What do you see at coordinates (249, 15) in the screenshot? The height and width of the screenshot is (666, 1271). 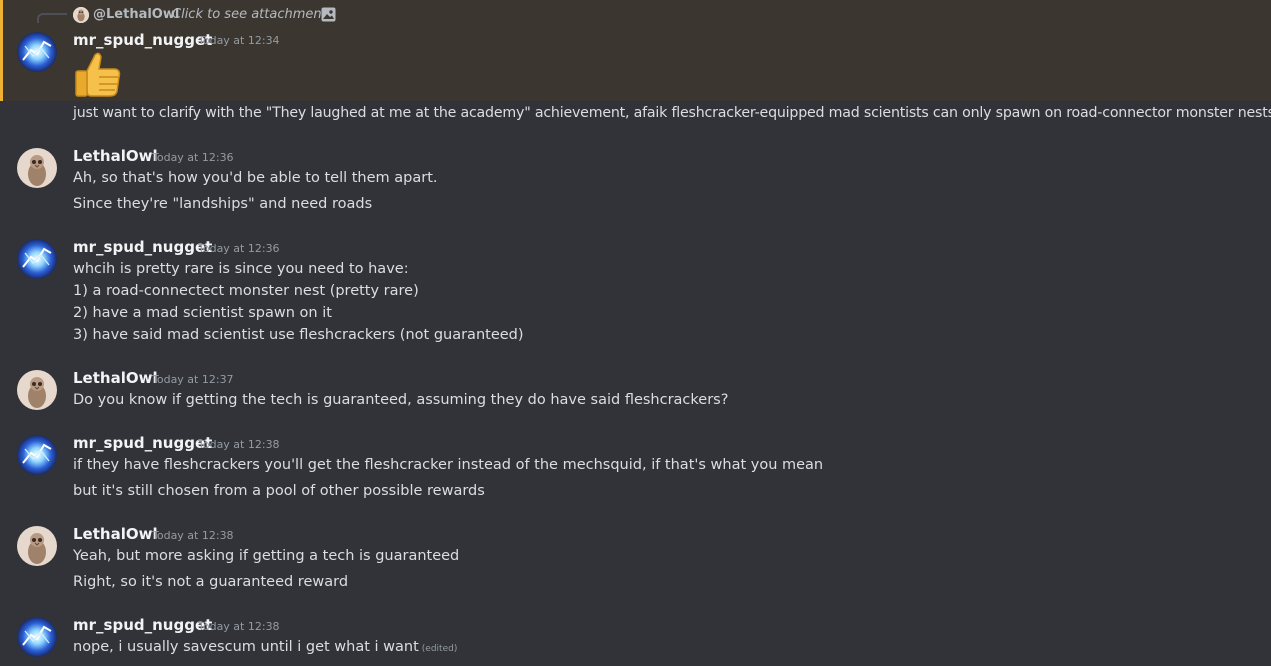 I see `reply-attachment-hint: Click to see attachment` at bounding box center [249, 15].